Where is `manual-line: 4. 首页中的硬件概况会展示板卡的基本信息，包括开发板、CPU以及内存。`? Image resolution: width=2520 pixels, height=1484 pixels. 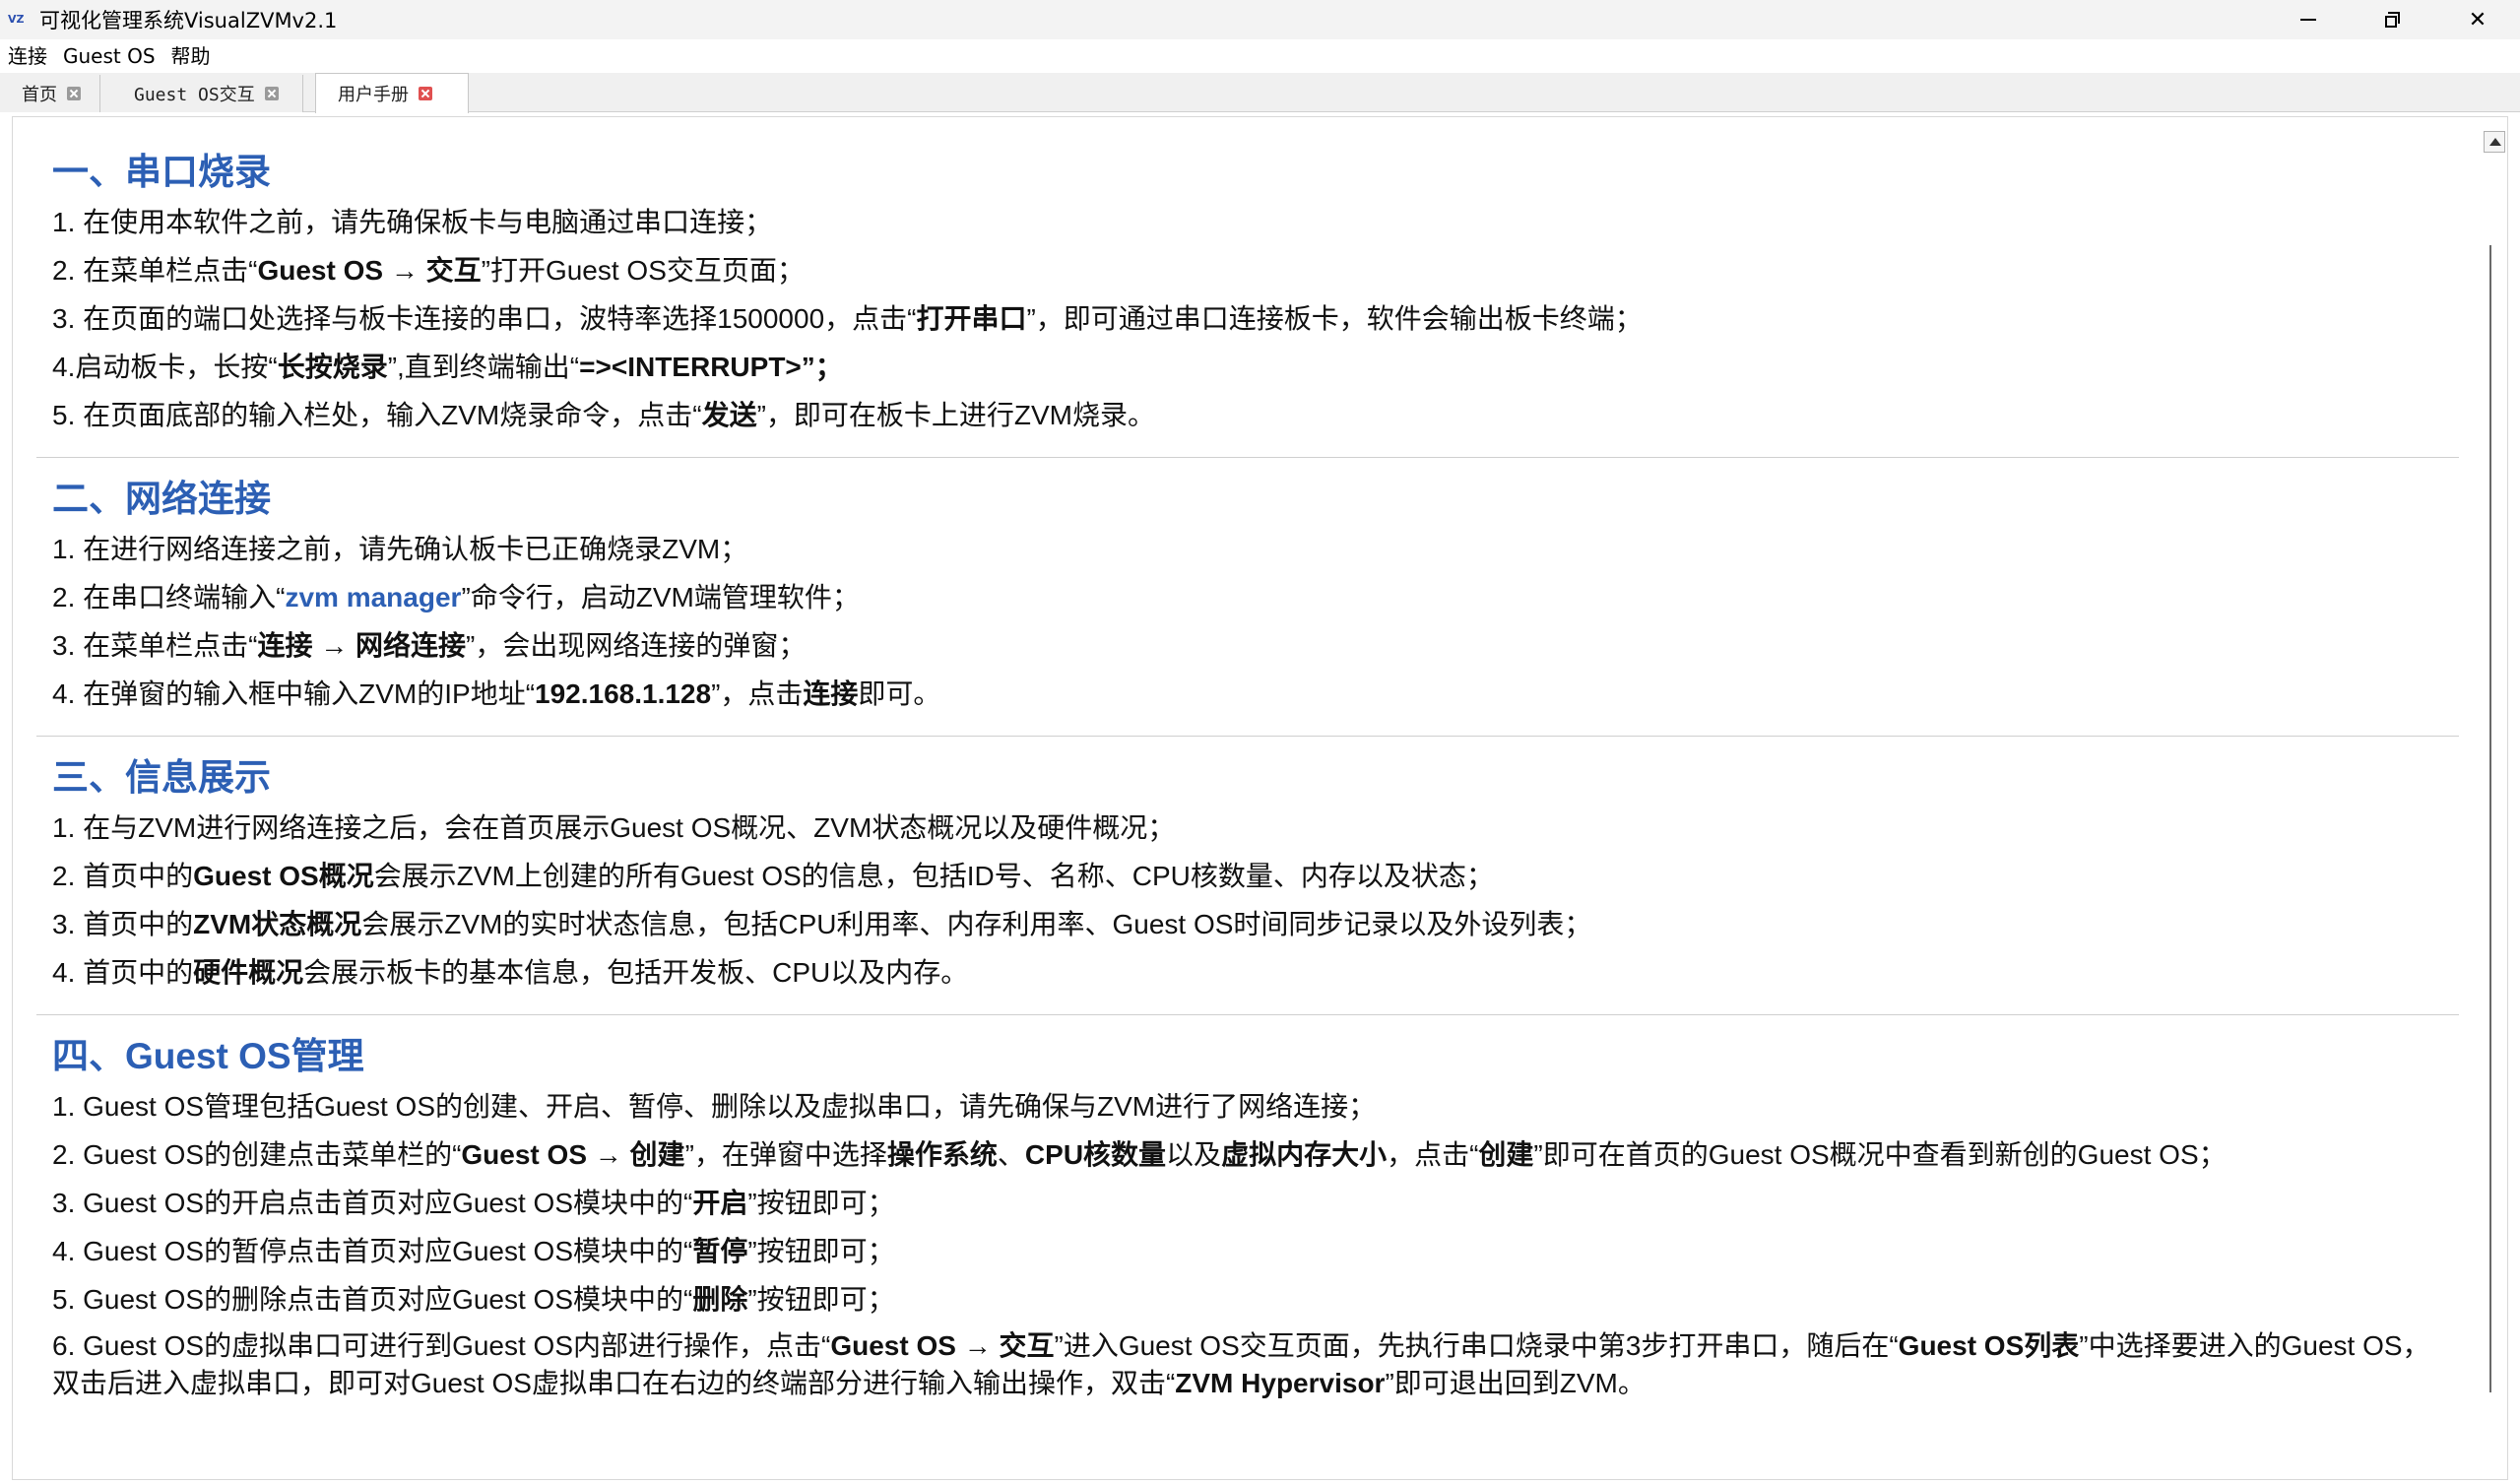 manual-line: 4. 首页中的硬件概况会展示板卡的基本信息，包括开发板、CPU以及内存。 is located at coordinates (1255, 972).